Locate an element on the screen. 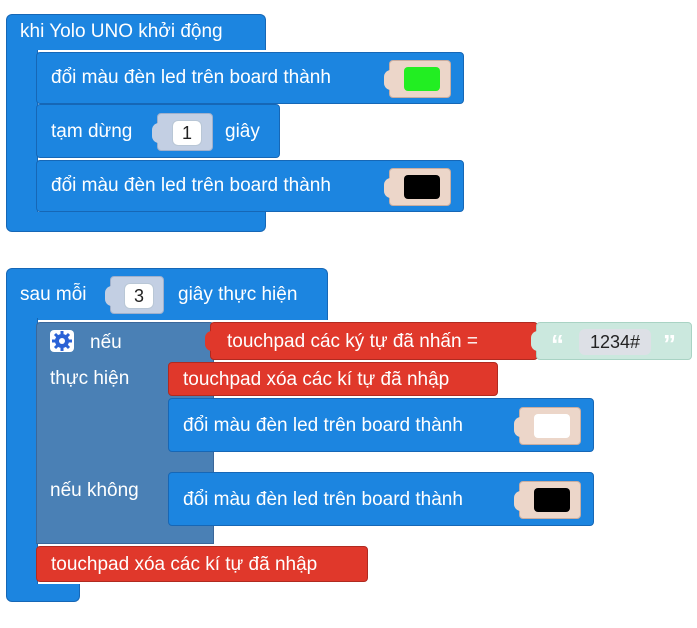  touchpad-keys-equal-block: touchpad các ký tự đã nhấn = is located at coordinates (371, 341).